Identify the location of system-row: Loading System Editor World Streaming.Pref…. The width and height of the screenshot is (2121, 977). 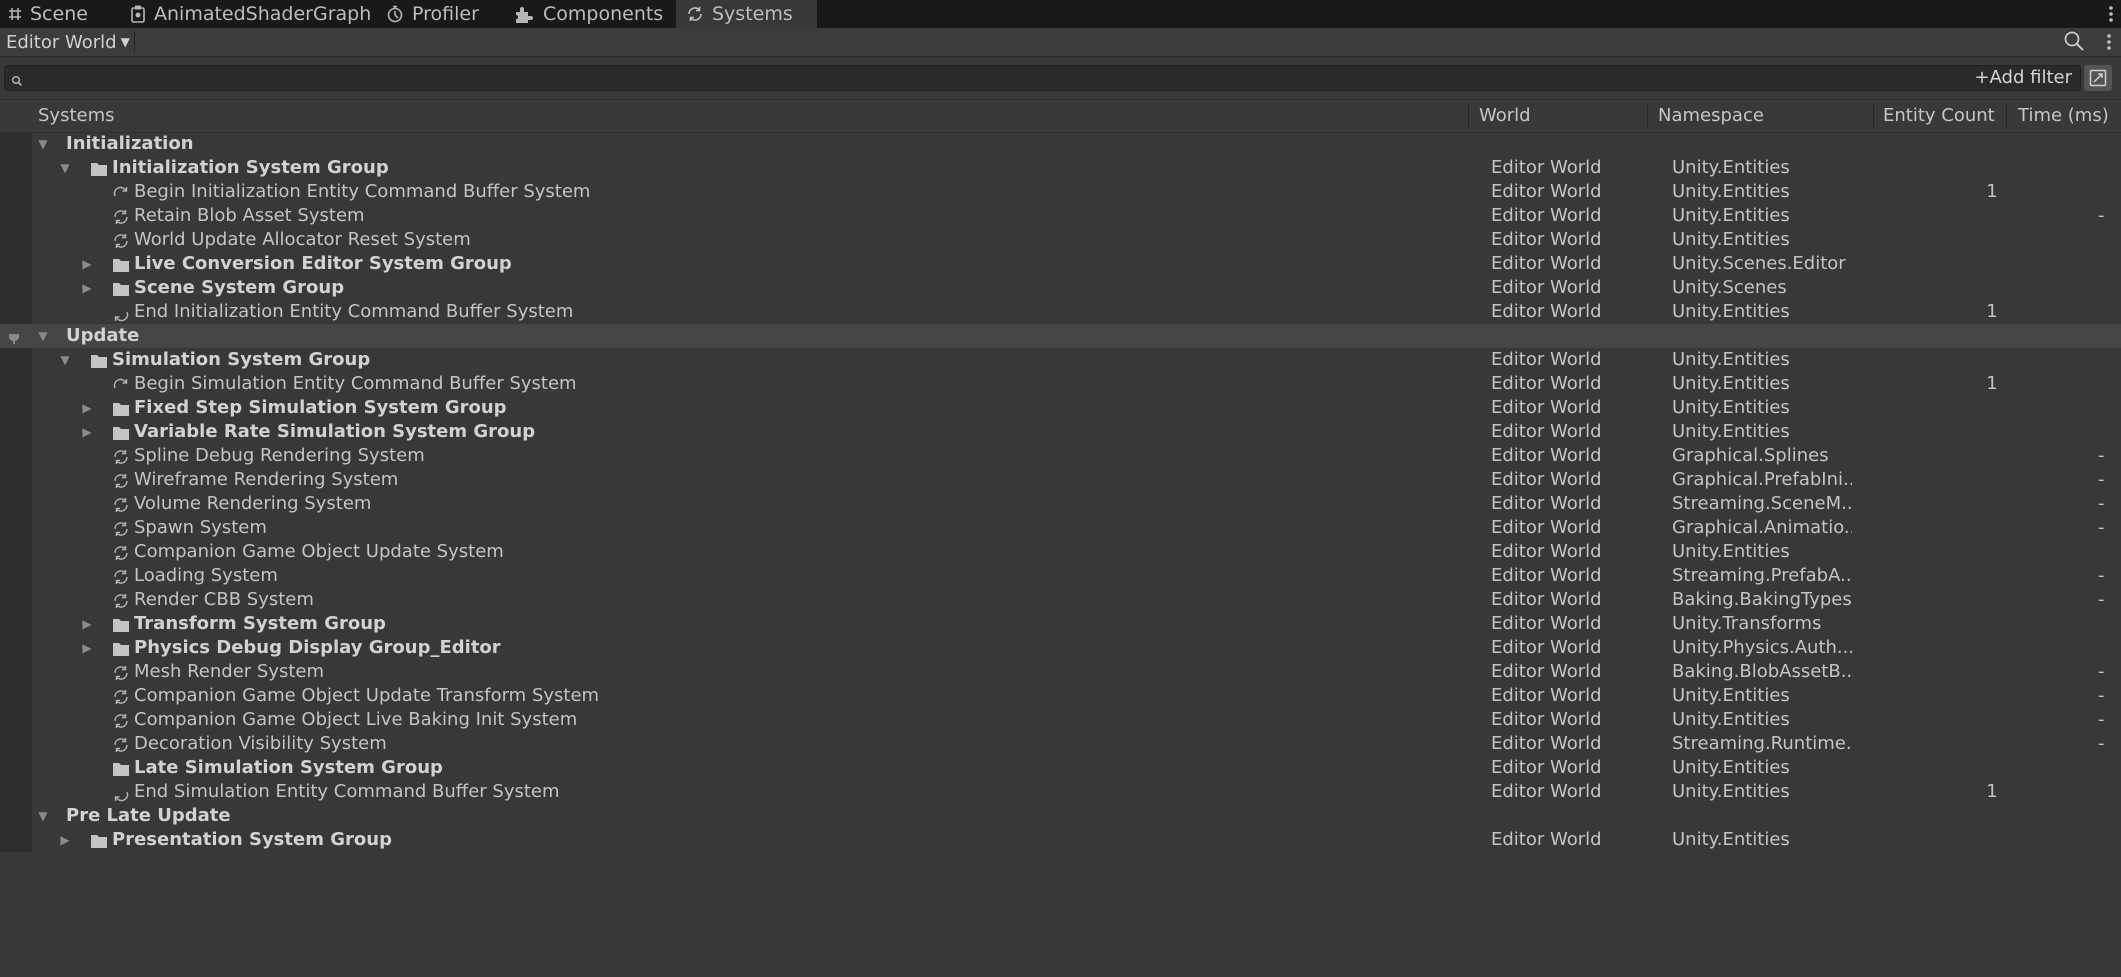
(1060, 576).